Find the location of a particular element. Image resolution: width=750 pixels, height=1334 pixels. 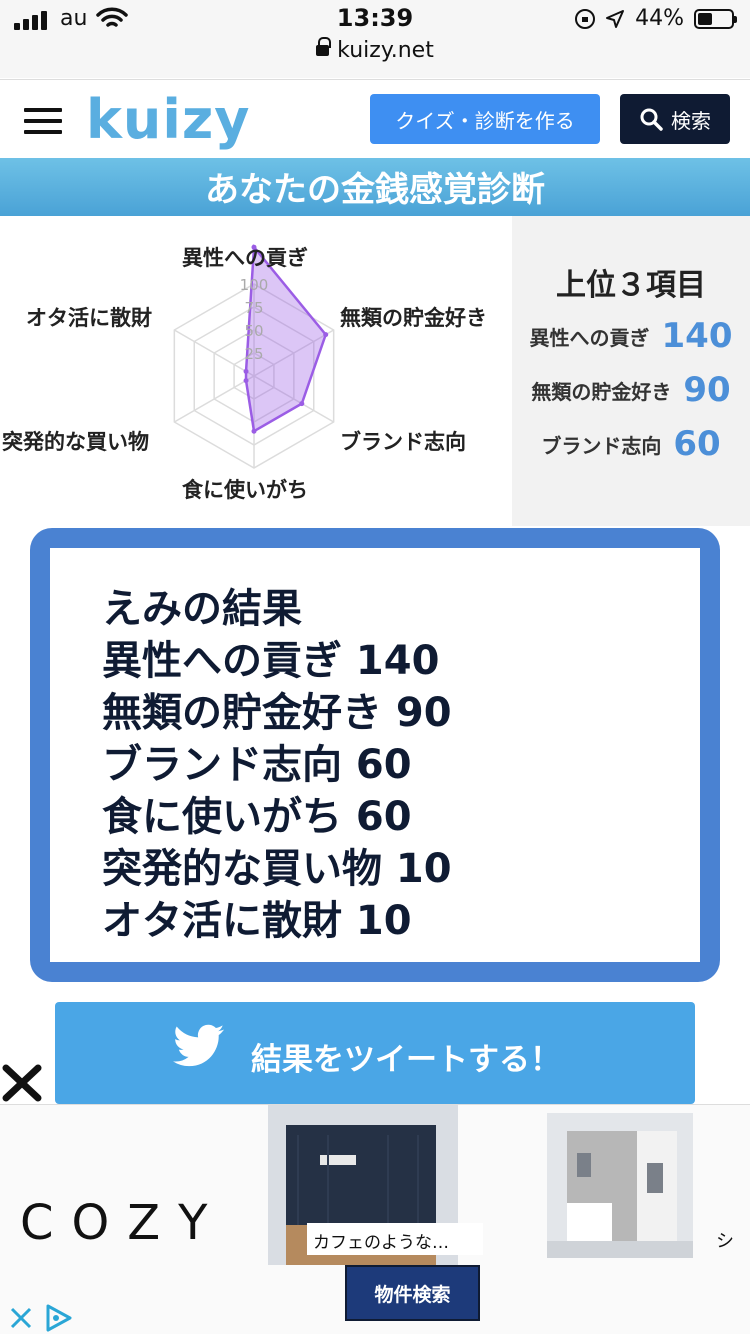

result-line: 突発的な買い物 10 is located at coordinates (277, 869).